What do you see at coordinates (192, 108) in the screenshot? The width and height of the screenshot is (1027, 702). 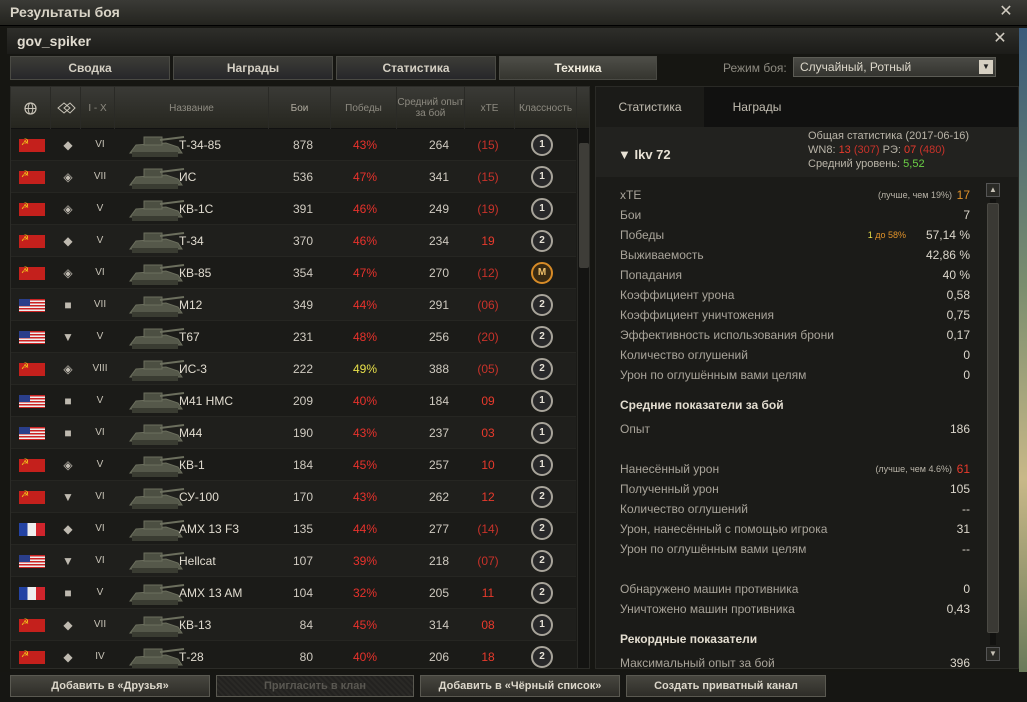 I see `header-name: Название` at bounding box center [192, 108].